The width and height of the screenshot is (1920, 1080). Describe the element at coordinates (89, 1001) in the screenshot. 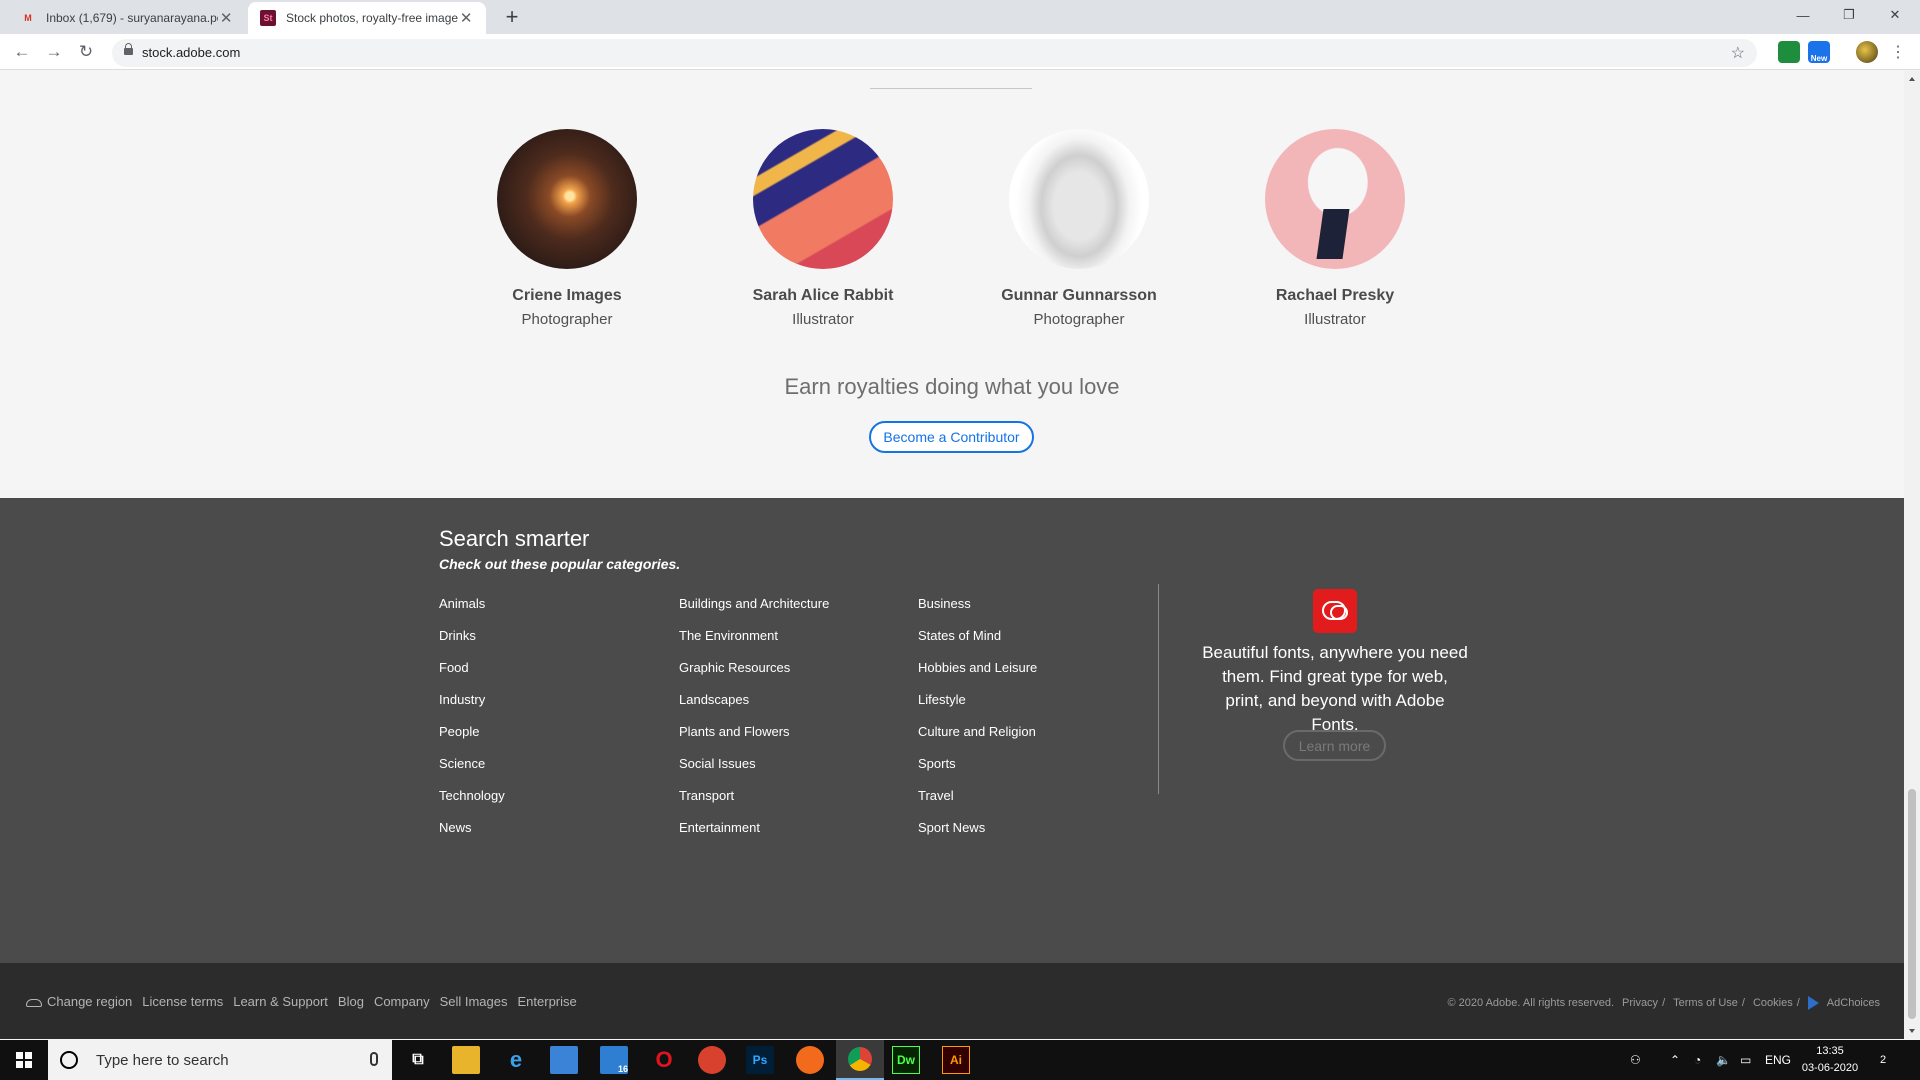

I see `change-region-link: Change region` at that location.